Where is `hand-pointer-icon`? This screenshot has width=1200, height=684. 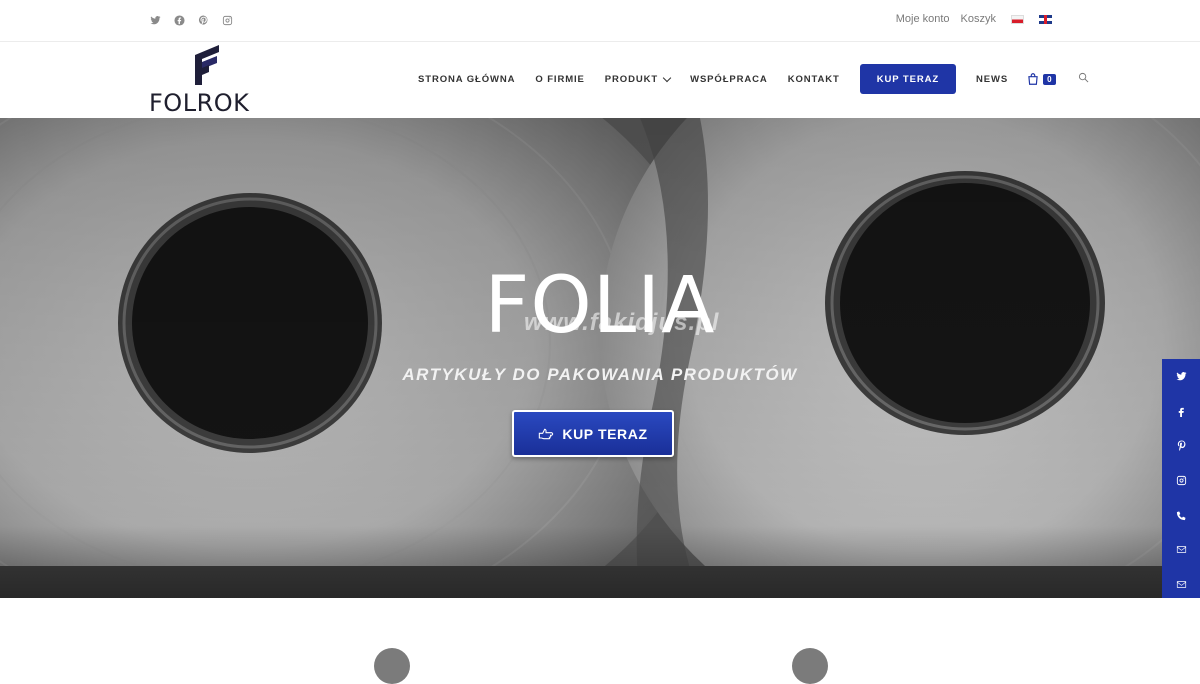
hand-pointer-icon is located at coordinates (546, 433).